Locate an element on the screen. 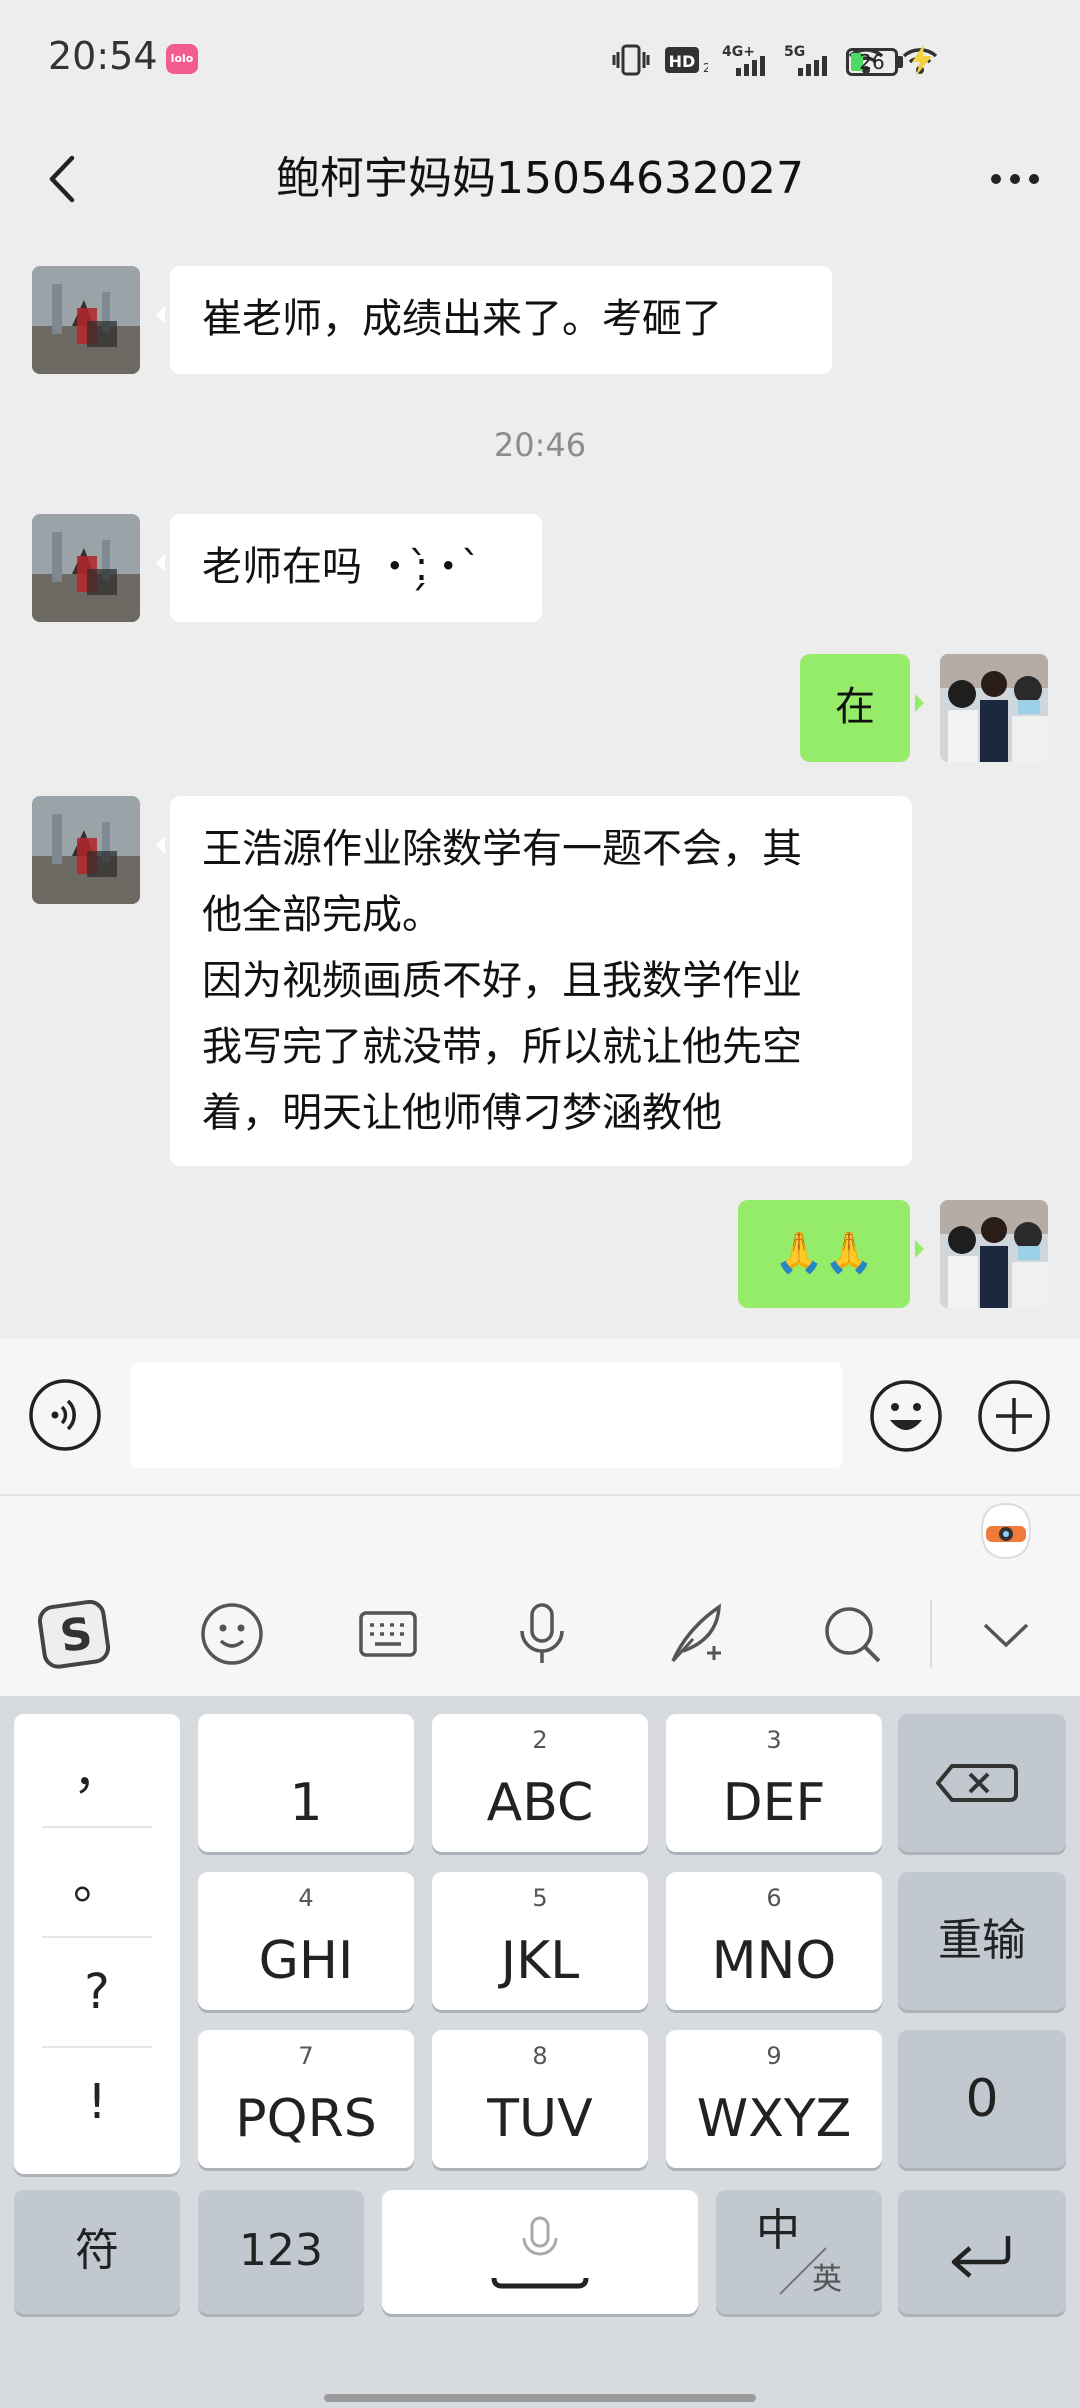 The image size is (1080, 2408). keyboard-voice-button is located at coordinates (542, 1634).